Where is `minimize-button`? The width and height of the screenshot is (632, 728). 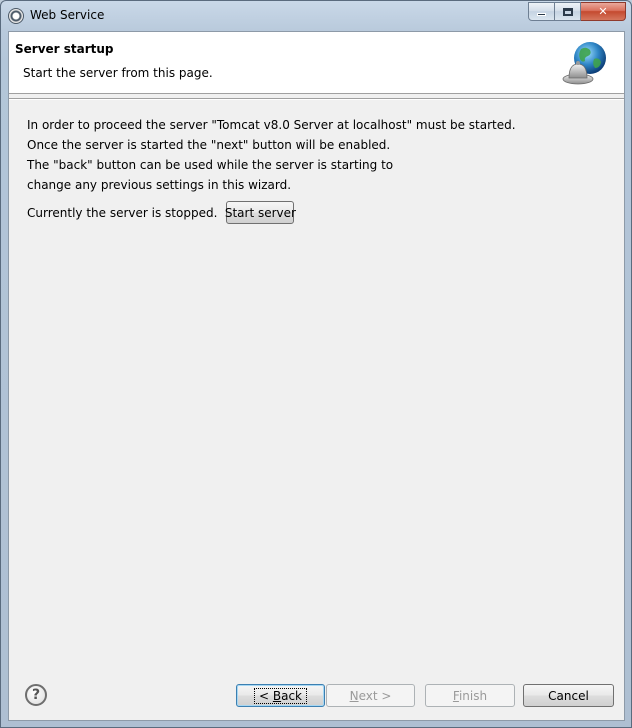 minimize-button is located at coordinates (541, 11).